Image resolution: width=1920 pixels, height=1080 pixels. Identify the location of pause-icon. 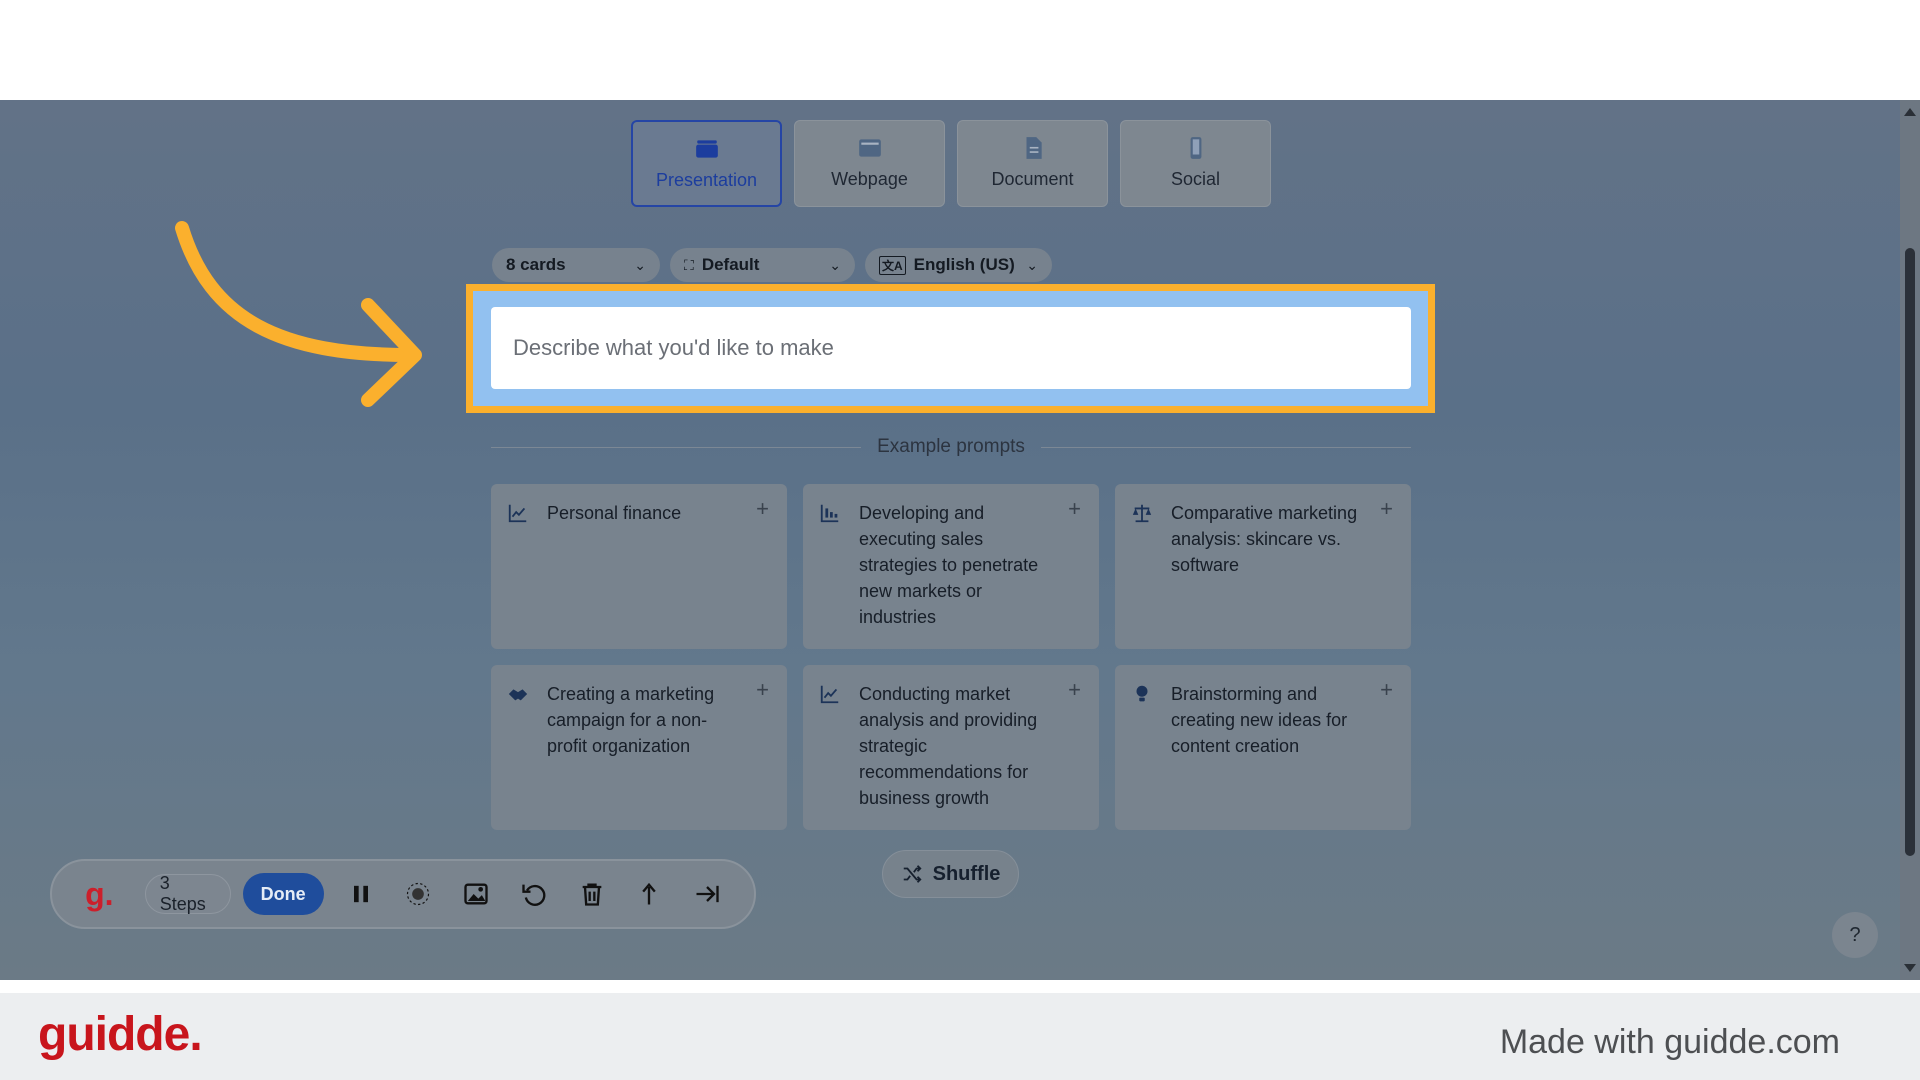
(360, 894).